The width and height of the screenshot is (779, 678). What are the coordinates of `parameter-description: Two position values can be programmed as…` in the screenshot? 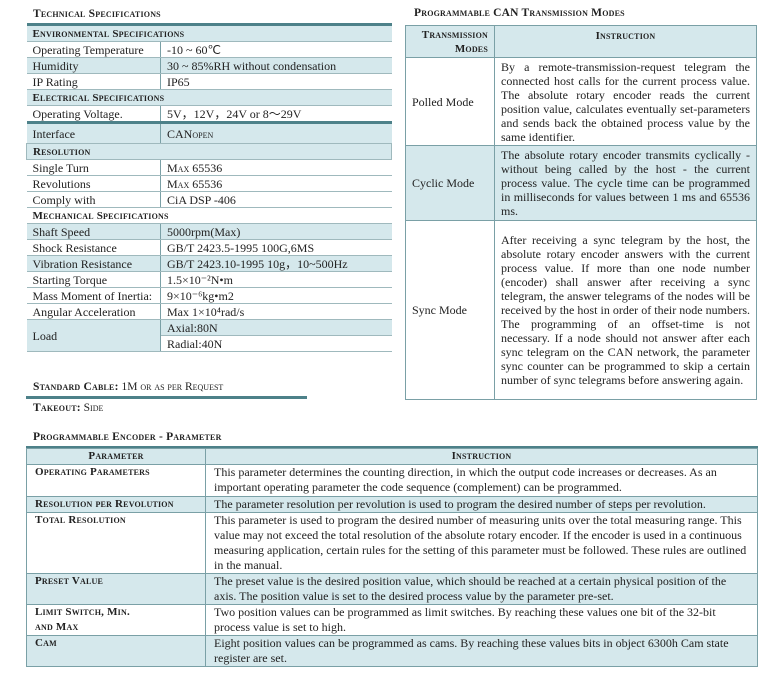 It's located at (481, 620).